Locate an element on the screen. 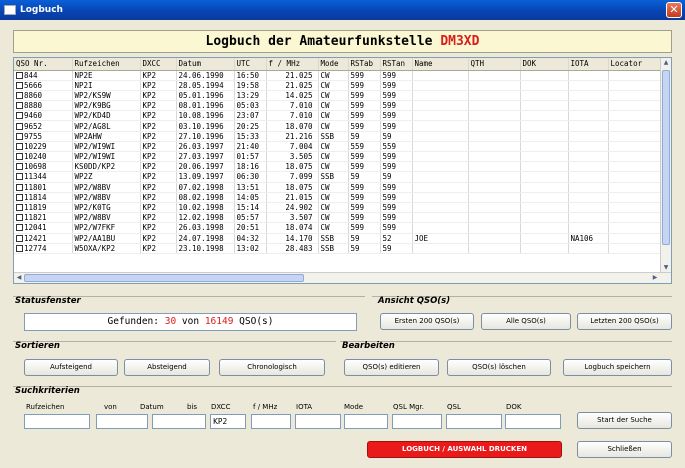 The width and height of the screenshot is (685, 468). first-200-button: Ersten 200 QSO(s) is located at coordinates (427, 321).